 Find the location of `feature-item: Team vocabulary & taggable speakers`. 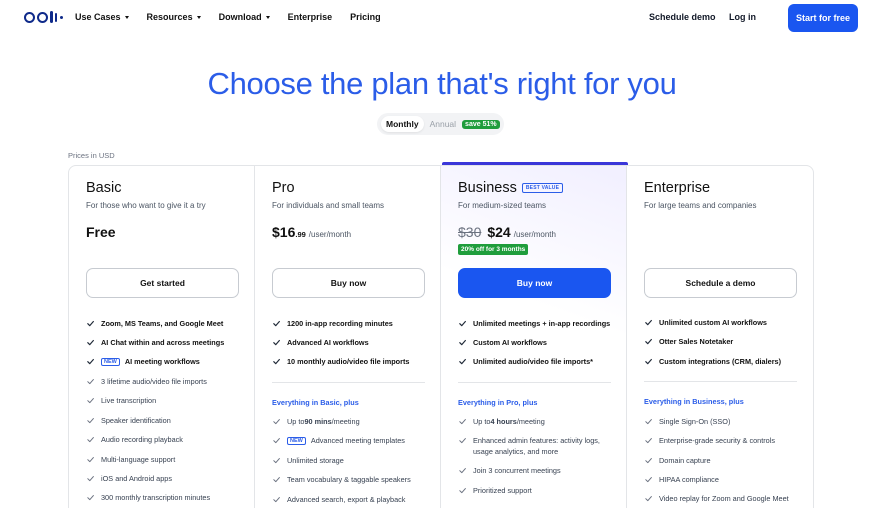

feature-item: Team vocabulary & taggable speakers is located at coordinates (341, 479).